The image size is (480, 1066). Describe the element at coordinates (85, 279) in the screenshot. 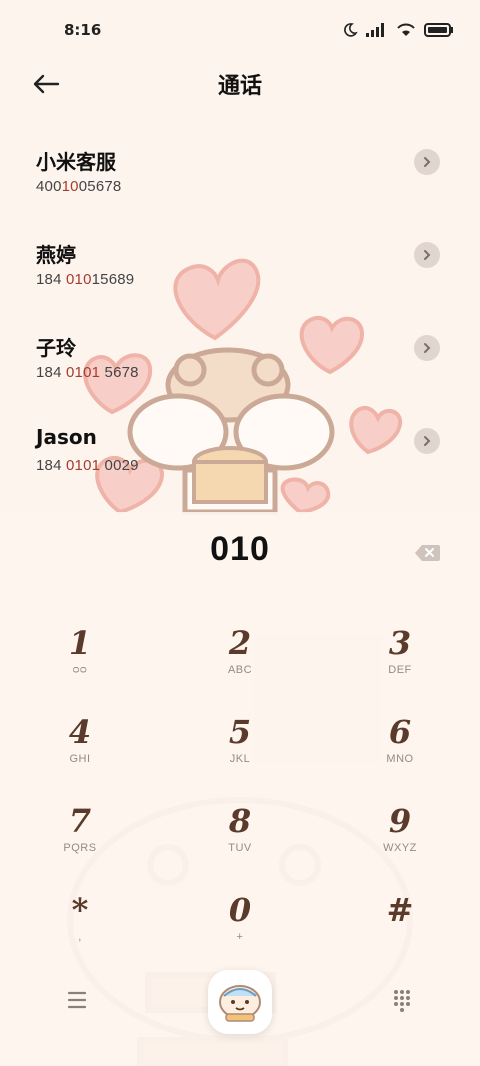

I see `contact-number: 184 01015689` at that location.